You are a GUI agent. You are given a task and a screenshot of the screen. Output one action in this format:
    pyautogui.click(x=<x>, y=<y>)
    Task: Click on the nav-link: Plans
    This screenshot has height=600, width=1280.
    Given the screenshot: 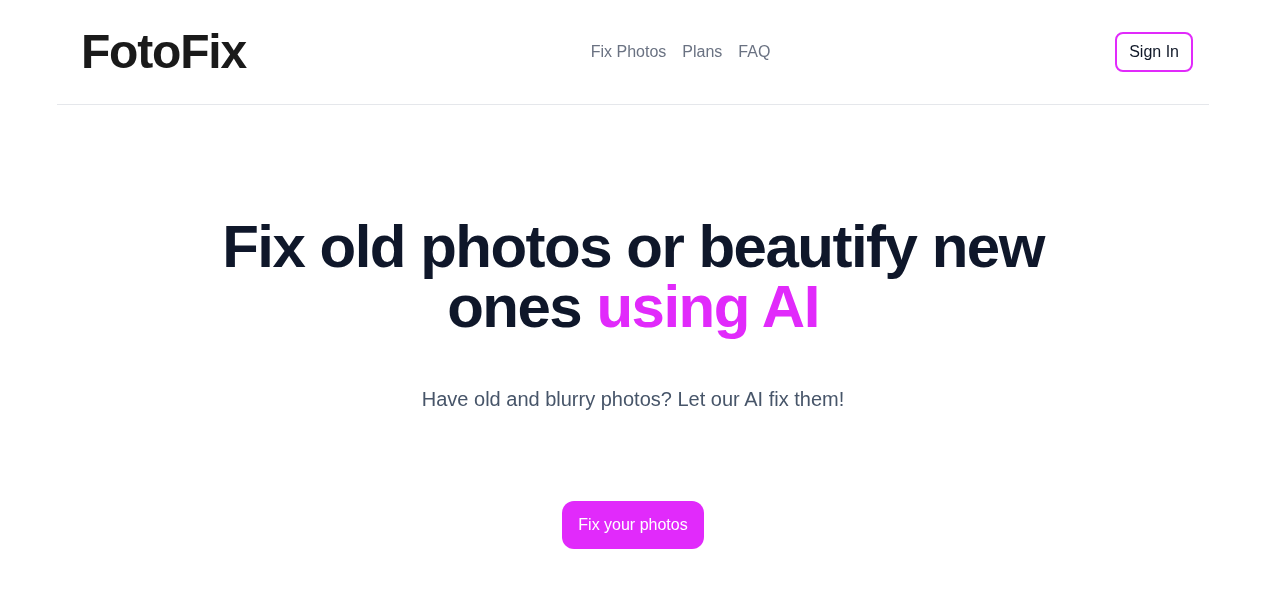 What is the action you would take?
    pyautogui.click(x=702, y=52)
    